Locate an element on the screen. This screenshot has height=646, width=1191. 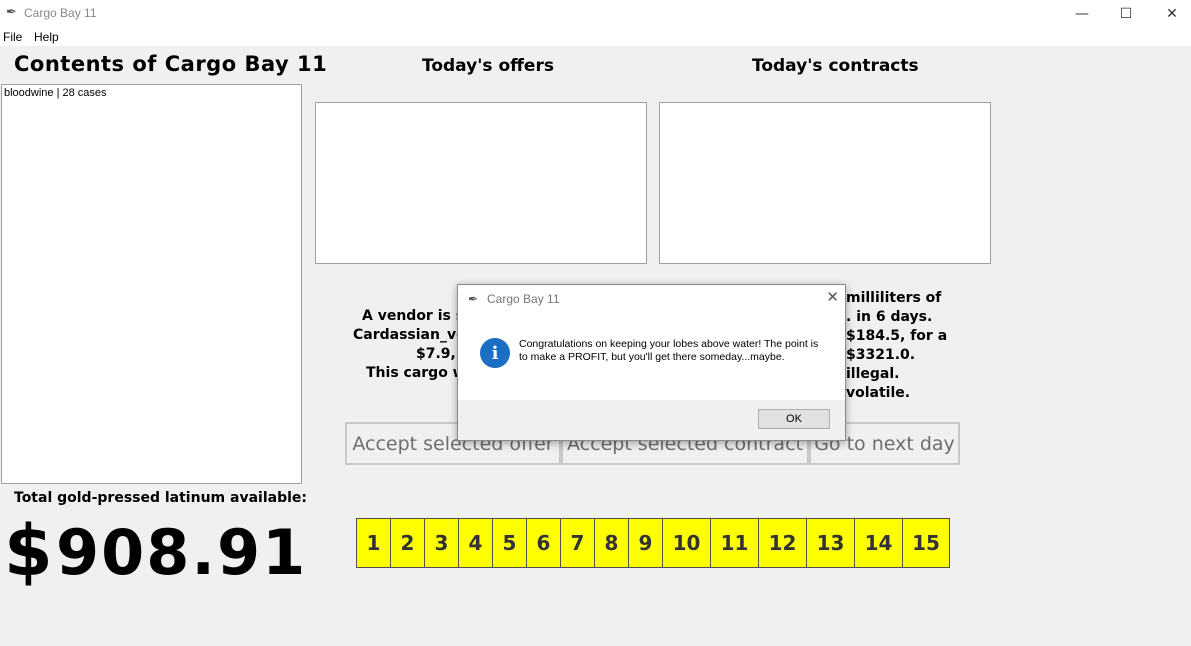
dialog-close-icon: ✕ is located at coordinates (832, 297).